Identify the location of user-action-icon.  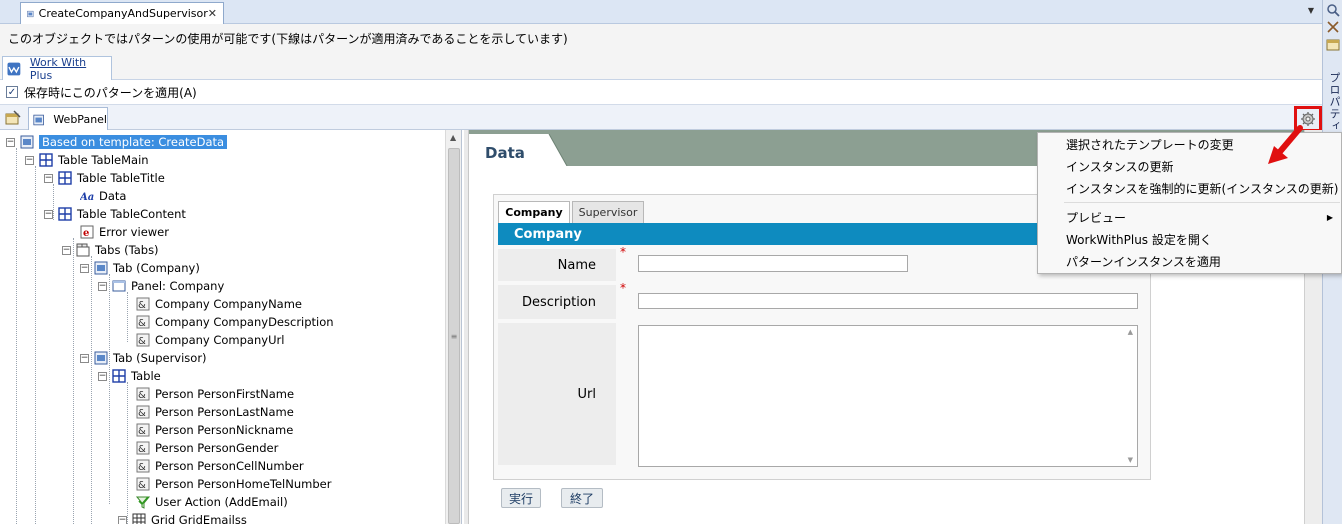
(143, 502).